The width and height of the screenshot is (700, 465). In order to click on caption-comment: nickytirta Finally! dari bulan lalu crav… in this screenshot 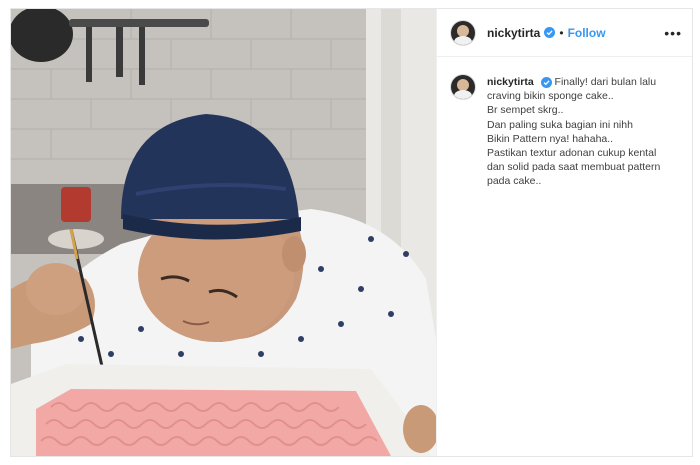, I will do `click(566, 132)`.